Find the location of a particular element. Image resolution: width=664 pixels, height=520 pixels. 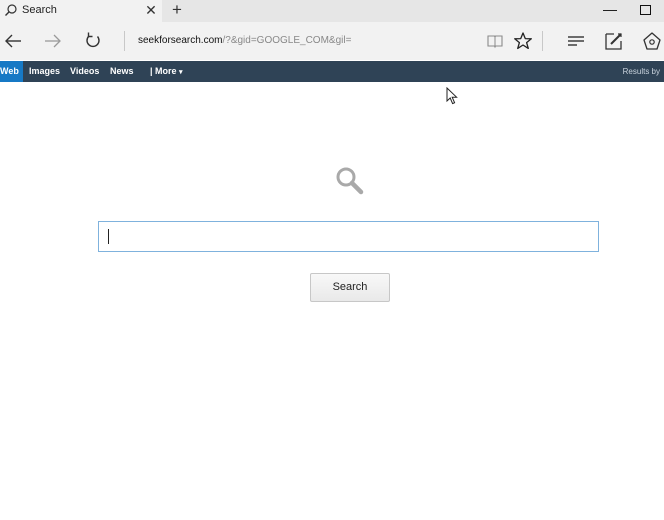

magnifier-icon is located at coordinates (350, 181).